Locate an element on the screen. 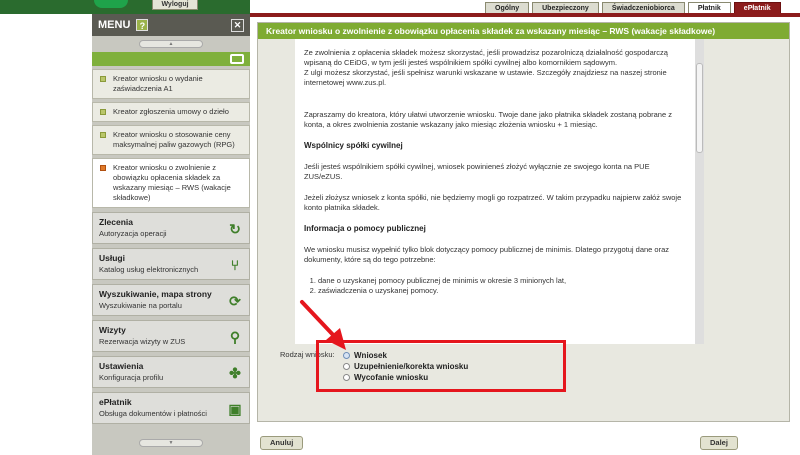  section-subtitle: Autoryzacja operacji is located at coordinates (133, 233).